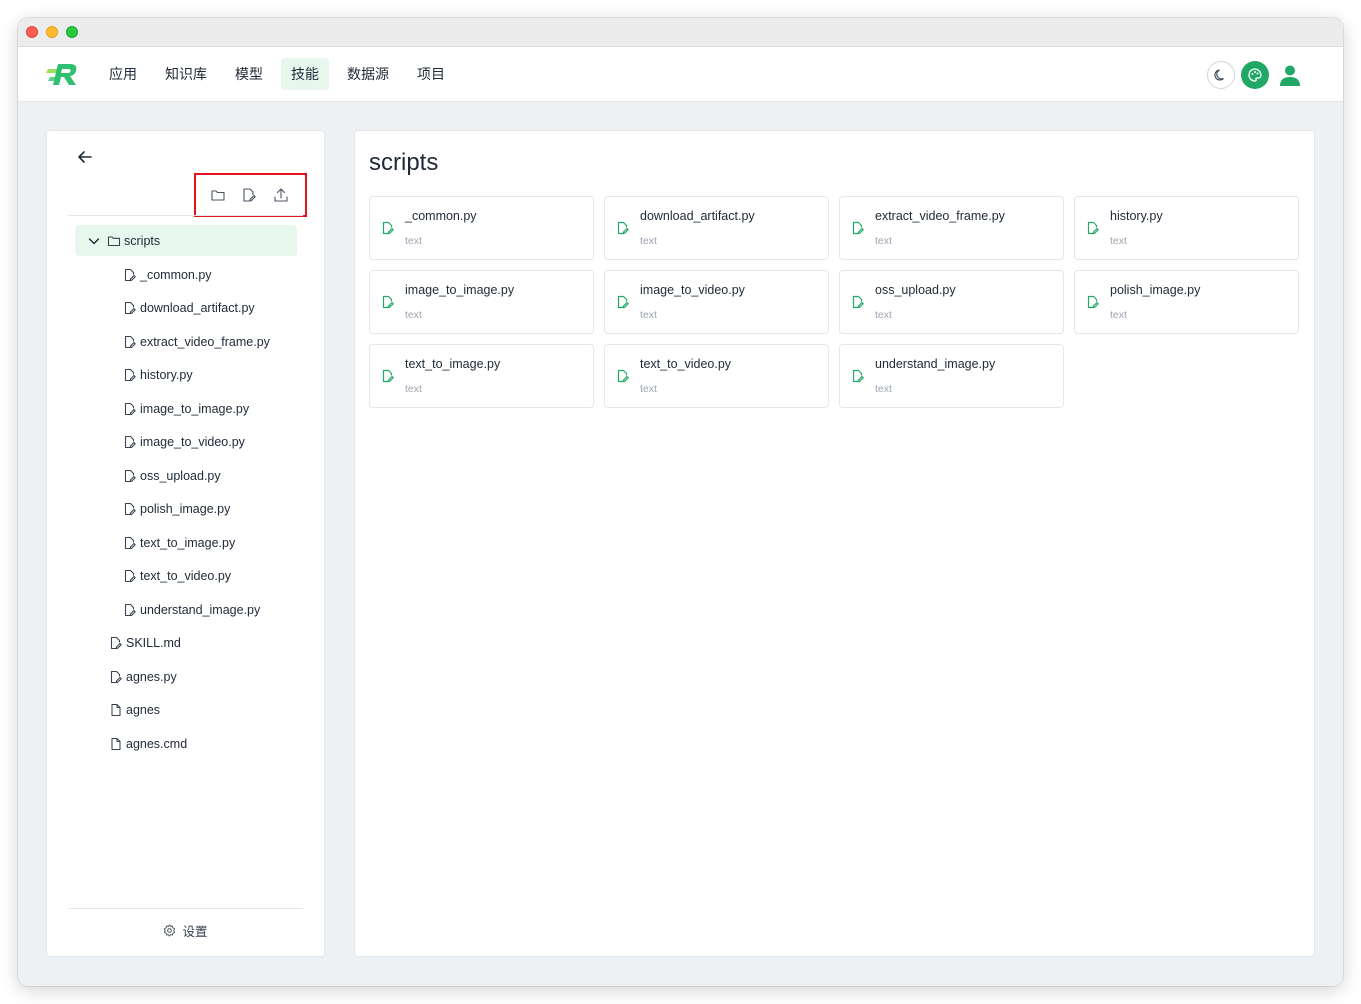 The width and height of the screenshot is (1361, 1004). I want to click on file-toolbar, so click(250, 195).